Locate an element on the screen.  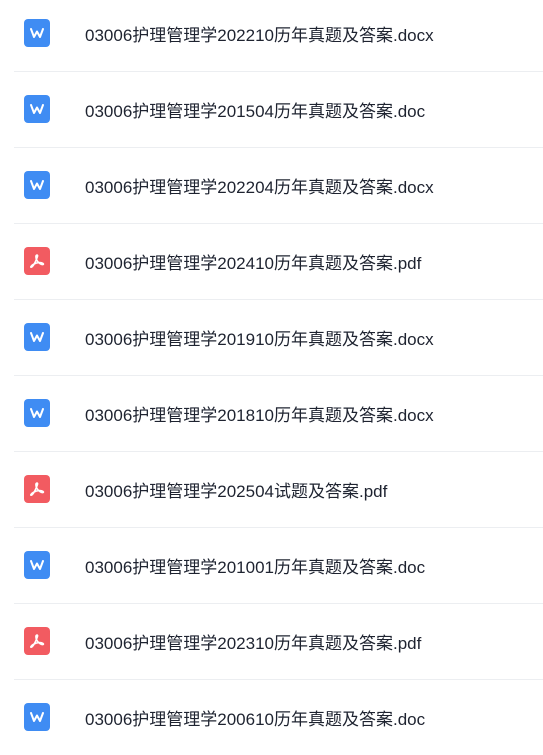
file-row: 03006护理管理学201910历年真题及答案.docx is located at coordinates (278, 337).